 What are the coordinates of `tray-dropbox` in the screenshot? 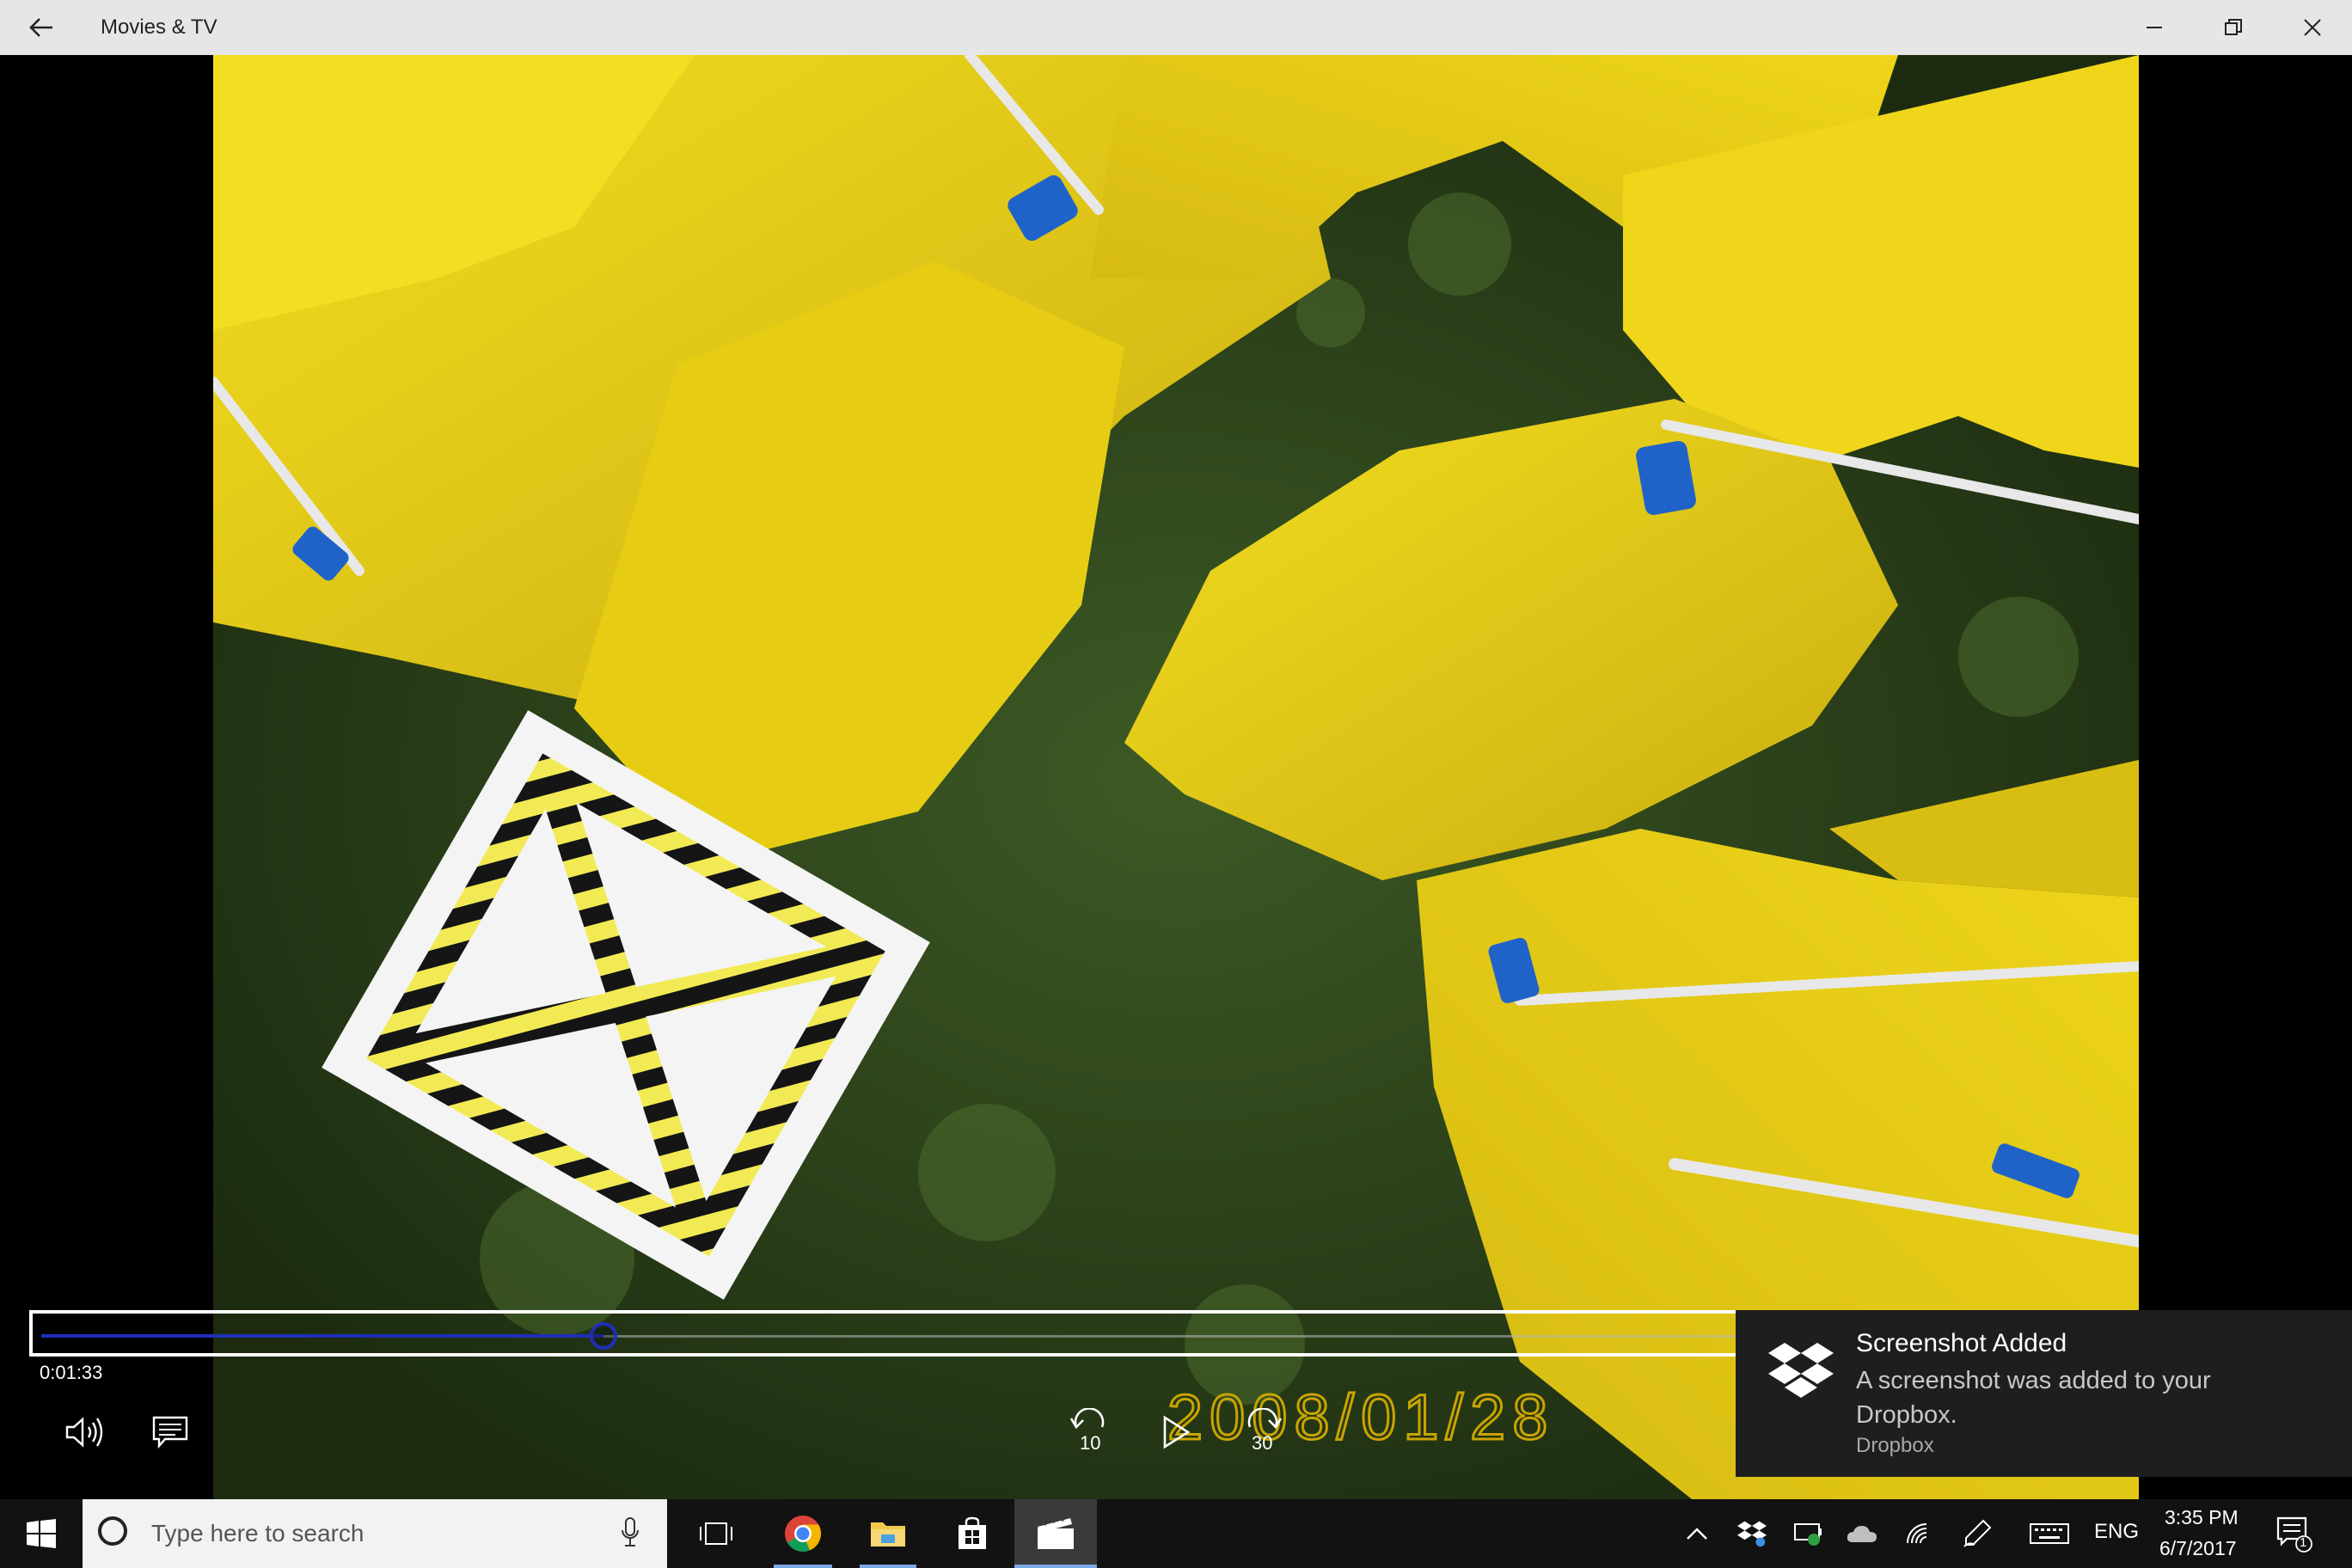 It's located at (1752, 1533).